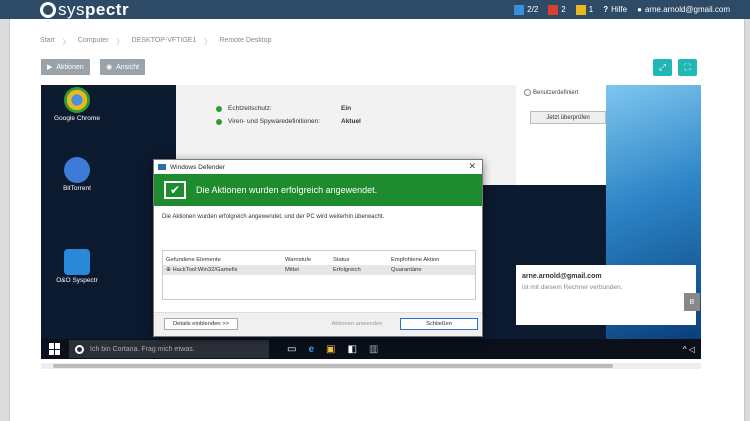 This screenshot has height=421, width=750. What do you see at coordinates (351, 121) in the screenshot?
I see `status-value: Aktuel` at bounding box center [351, 121].